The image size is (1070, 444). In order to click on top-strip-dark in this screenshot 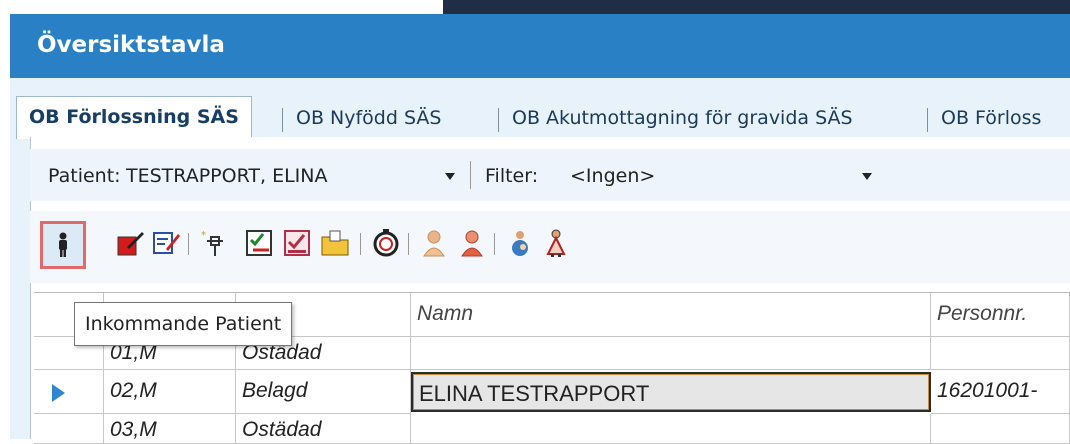, I will do `click(756, 7)`.